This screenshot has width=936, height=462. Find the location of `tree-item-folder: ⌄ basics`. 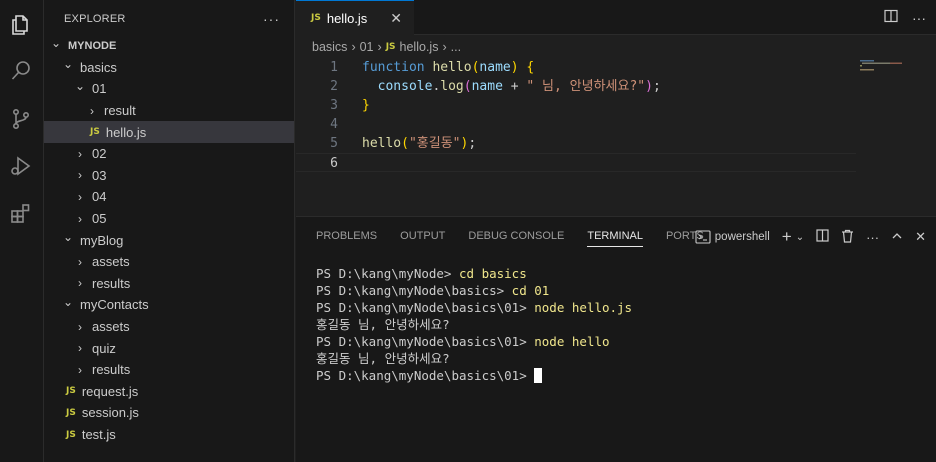

tree-item-folder: ⌄ basics is located at coordinates (169, 68).